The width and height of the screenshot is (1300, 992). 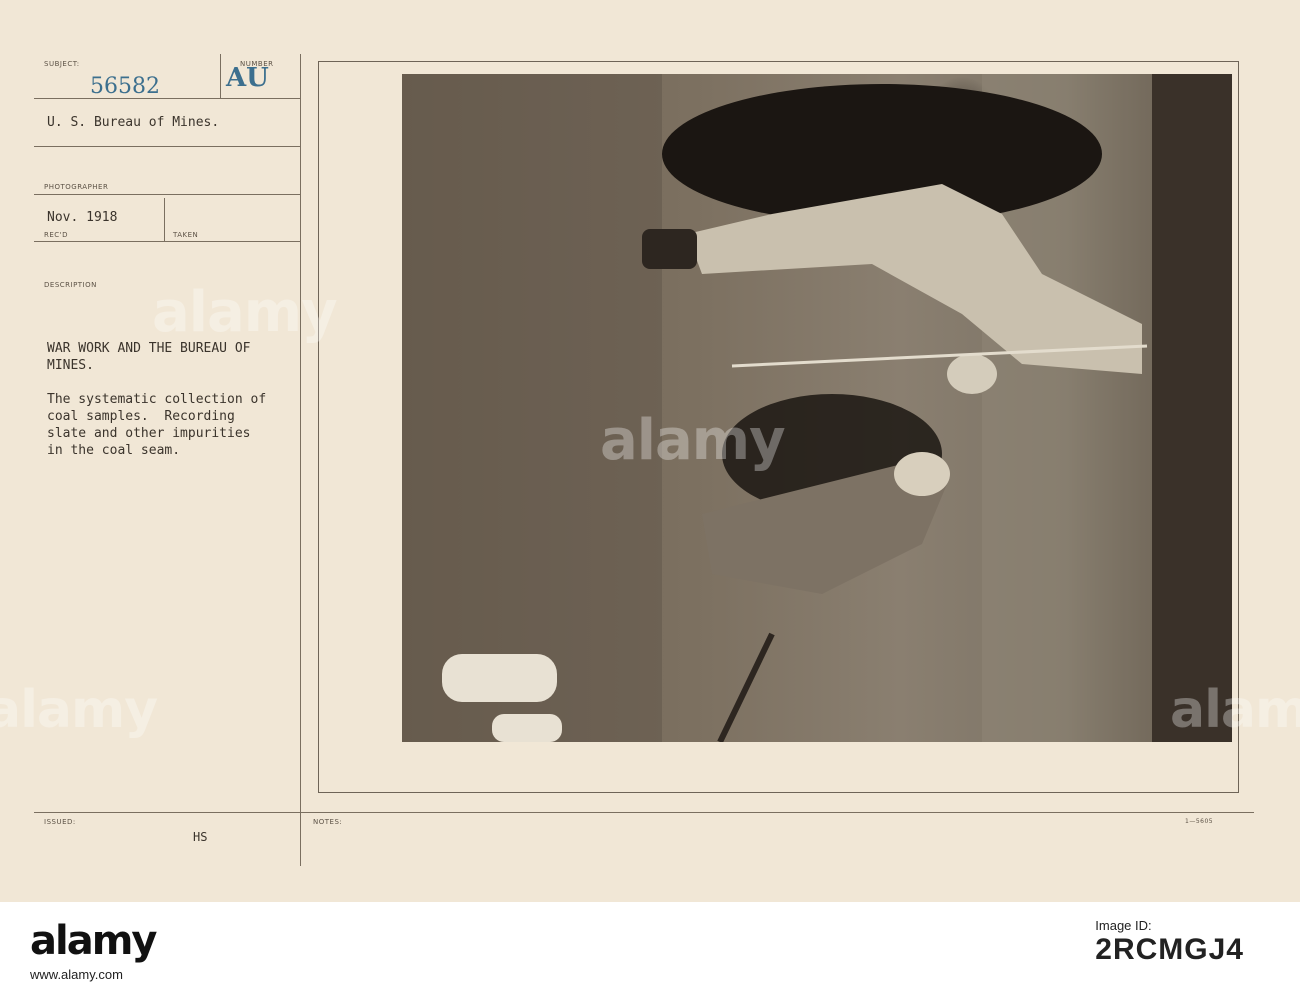 I want to click on rule-photographer, so click(x=167, y=194).